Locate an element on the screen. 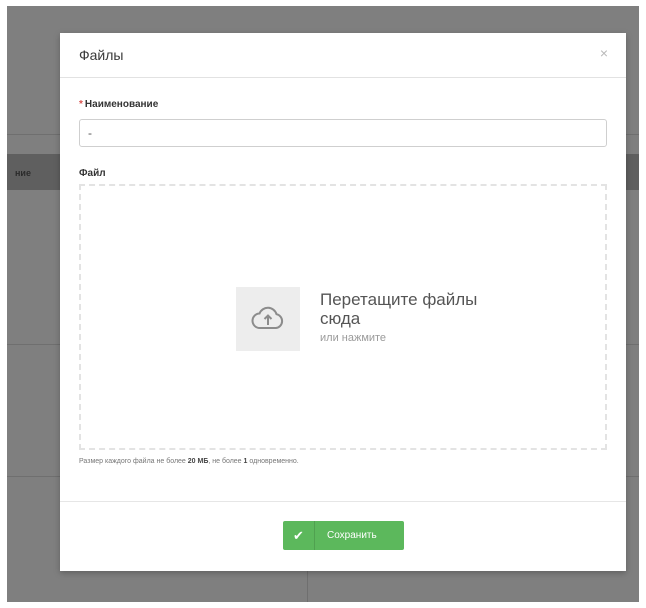  save-button: ✔ Сохранить is located at coordinates (343, 535).